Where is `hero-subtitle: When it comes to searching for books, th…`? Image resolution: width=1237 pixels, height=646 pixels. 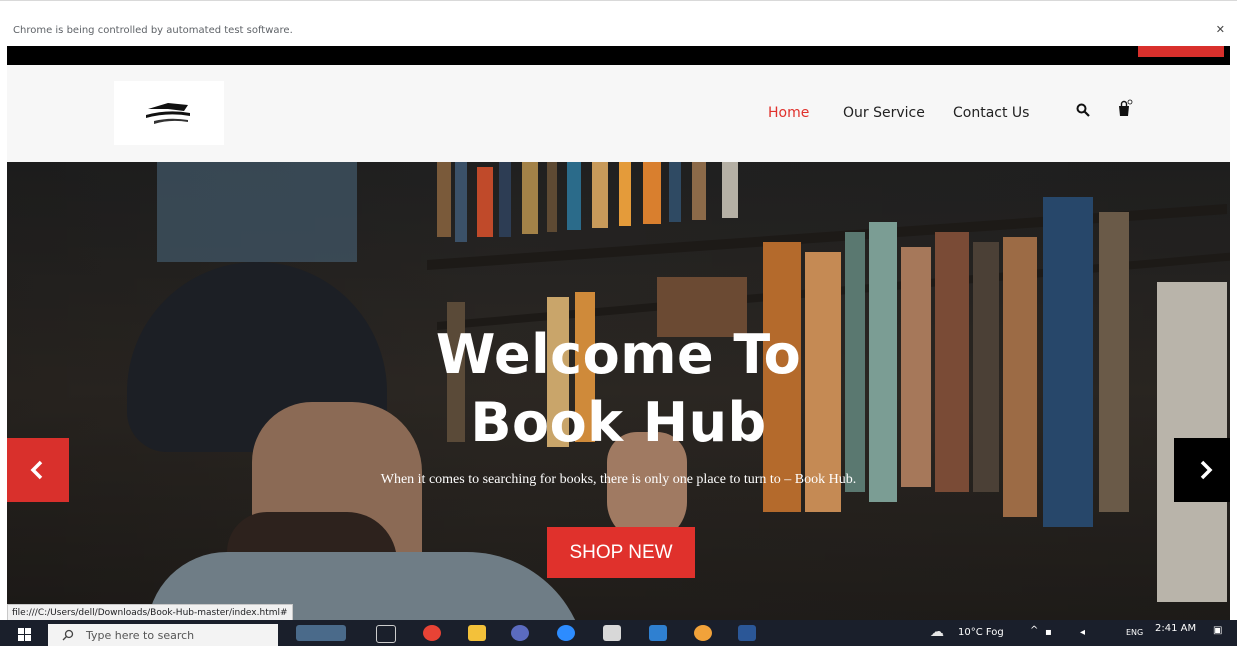
hero-subtitle: When it comes to searching for books, th… is located at coordinates (618, 479).